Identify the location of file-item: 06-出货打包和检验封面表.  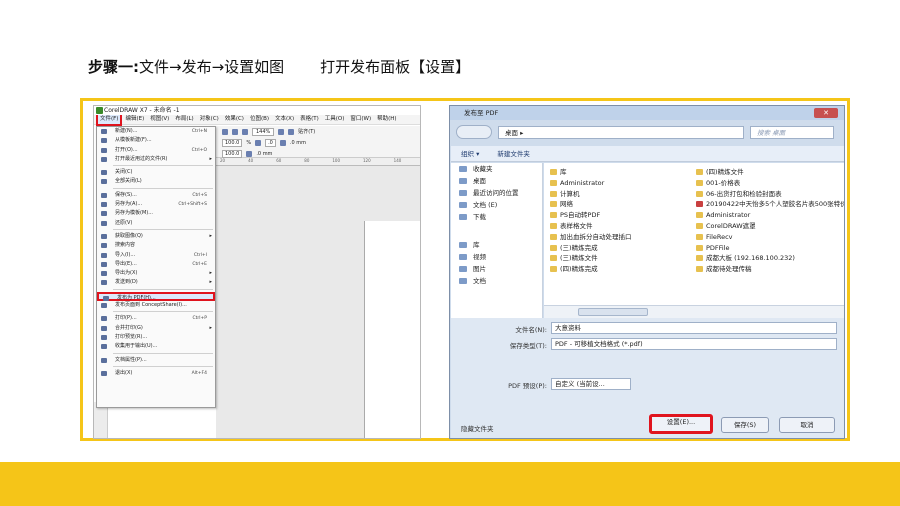
(769, 194).